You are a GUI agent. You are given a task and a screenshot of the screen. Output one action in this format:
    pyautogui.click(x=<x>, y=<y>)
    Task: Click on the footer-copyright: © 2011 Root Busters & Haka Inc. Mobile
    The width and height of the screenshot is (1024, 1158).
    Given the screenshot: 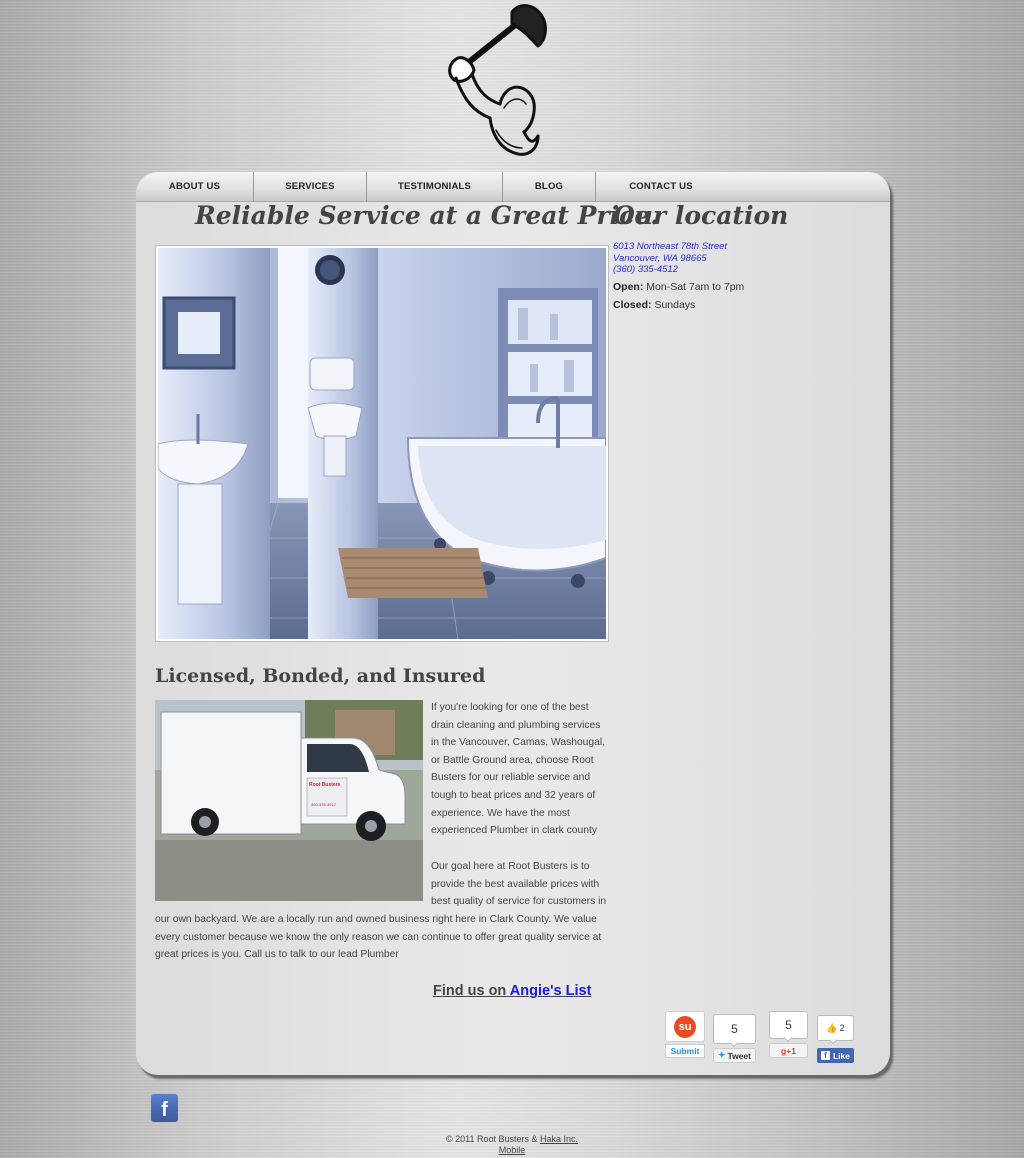 What is the action you would take?
    pyautogui.click(x=512, y=1145)
    